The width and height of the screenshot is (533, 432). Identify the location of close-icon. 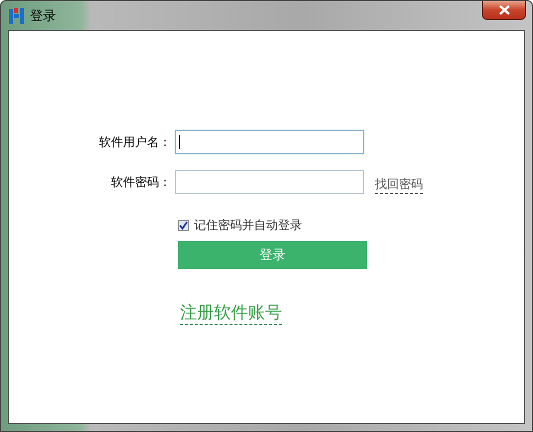
(504, 10).